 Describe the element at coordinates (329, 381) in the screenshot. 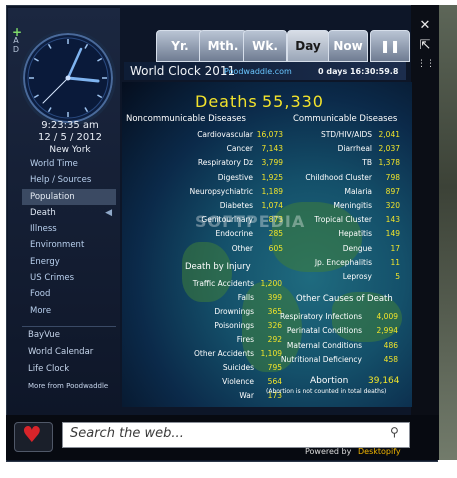

I see `abortion-label: Abortion` at that location.